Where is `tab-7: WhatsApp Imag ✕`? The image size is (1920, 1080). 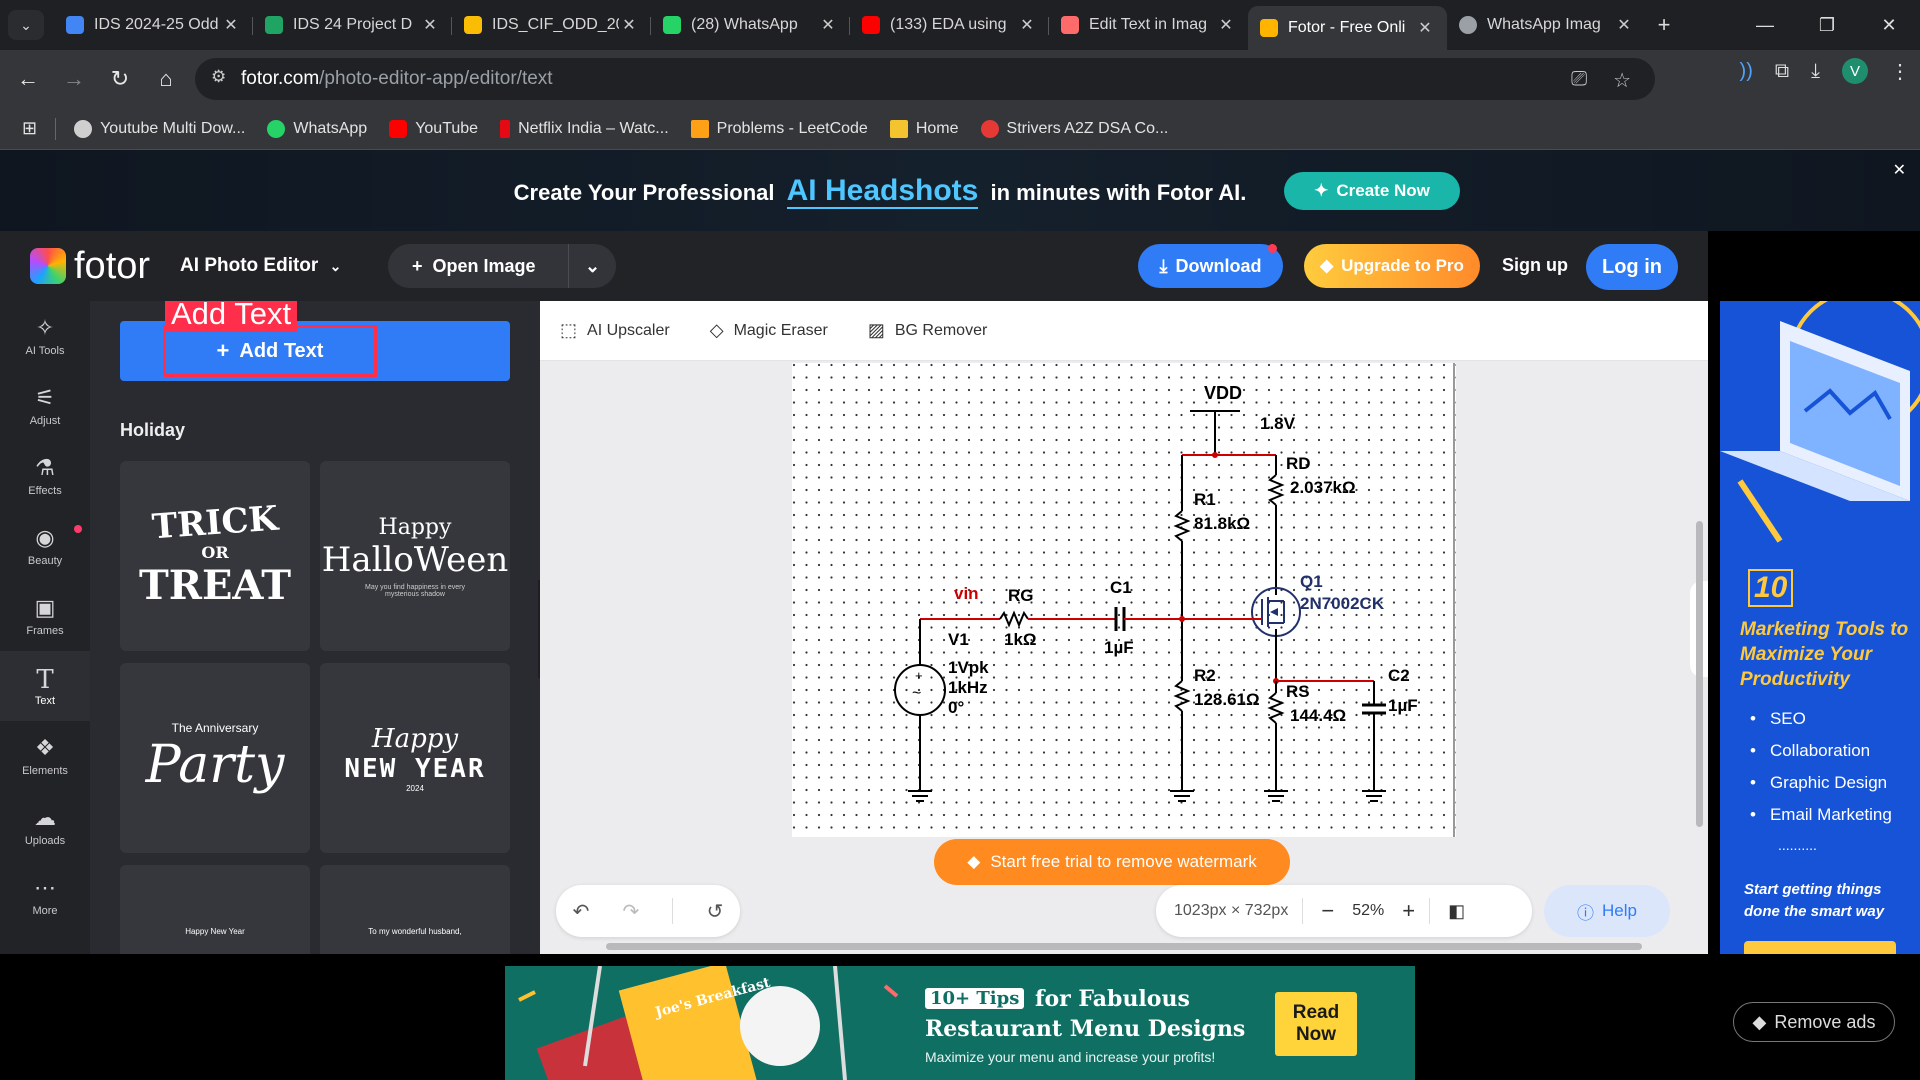 tab-7: WhatsApp Imag ✕ is located at coordinates (1546, 25).